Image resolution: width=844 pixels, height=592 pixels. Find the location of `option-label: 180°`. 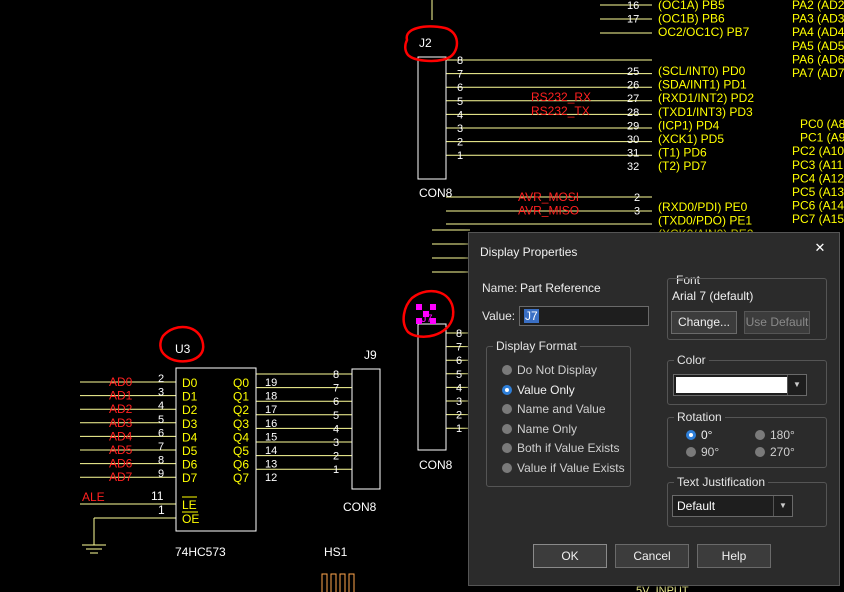

option-label: 180° is located at coordinates (782, 435).